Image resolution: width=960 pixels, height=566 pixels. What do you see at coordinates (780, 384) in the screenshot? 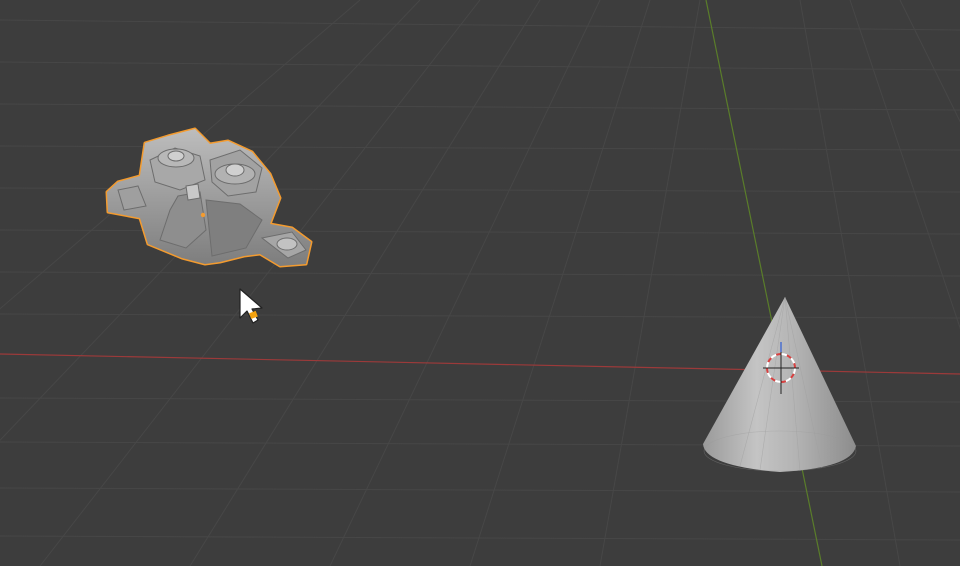
I see `cone-object` at bounding box center [780, 384].